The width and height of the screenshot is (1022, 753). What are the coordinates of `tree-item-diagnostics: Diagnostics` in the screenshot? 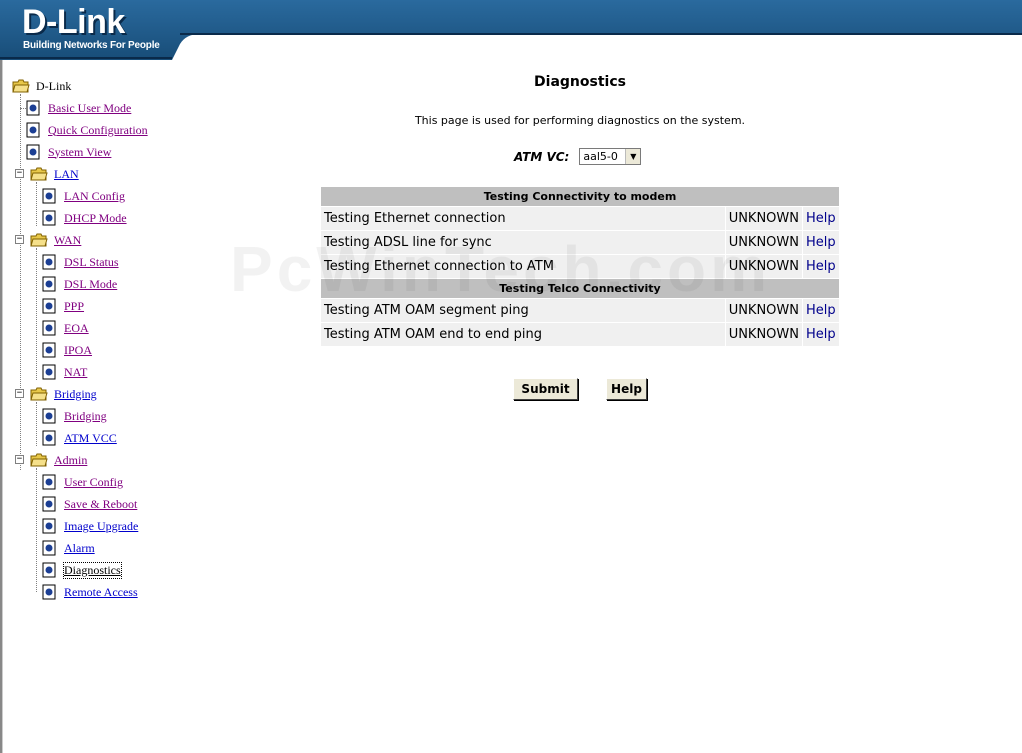 It's located at (82, 570).